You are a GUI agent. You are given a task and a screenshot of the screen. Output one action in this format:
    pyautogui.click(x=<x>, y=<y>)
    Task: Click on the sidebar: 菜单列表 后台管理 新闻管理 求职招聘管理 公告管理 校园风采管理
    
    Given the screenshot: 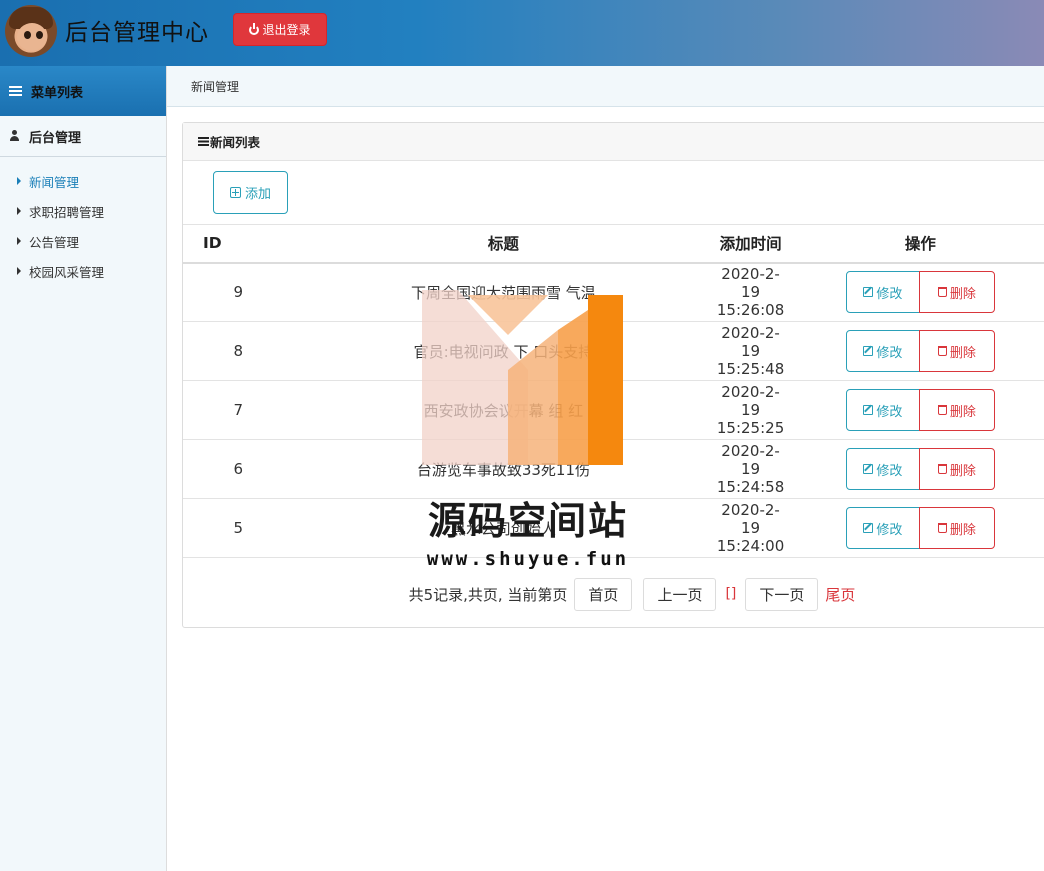 What is the action you would take?
    pyautogui.click(x=83, y=468)
    